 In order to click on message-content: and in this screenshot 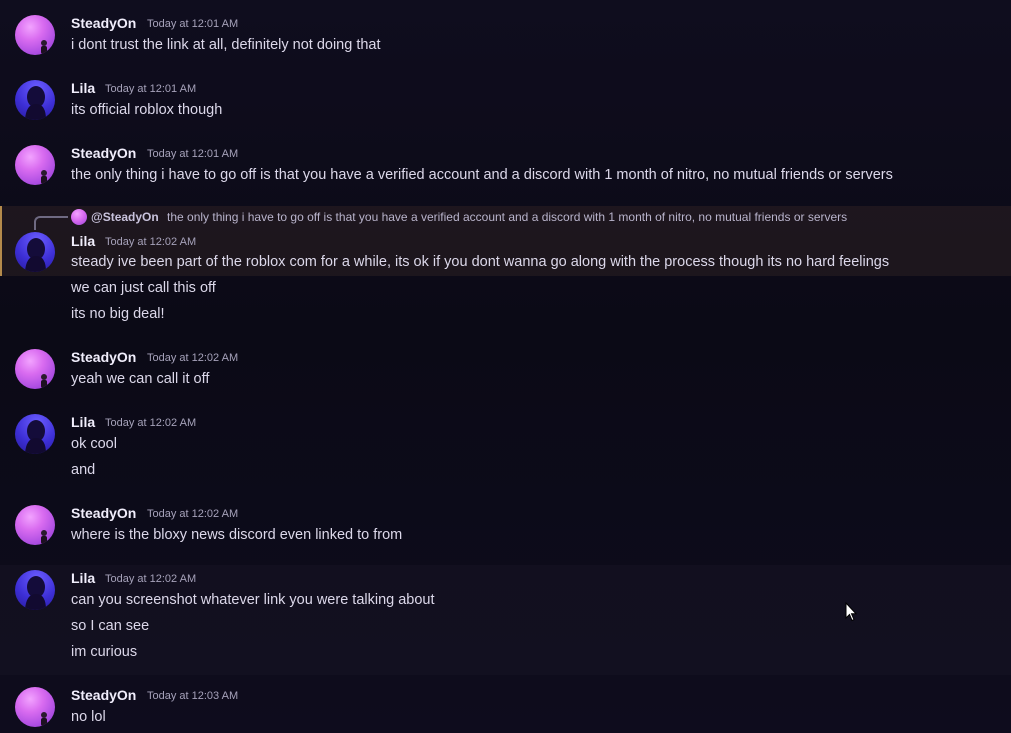, I will do `click(83, 470)`.